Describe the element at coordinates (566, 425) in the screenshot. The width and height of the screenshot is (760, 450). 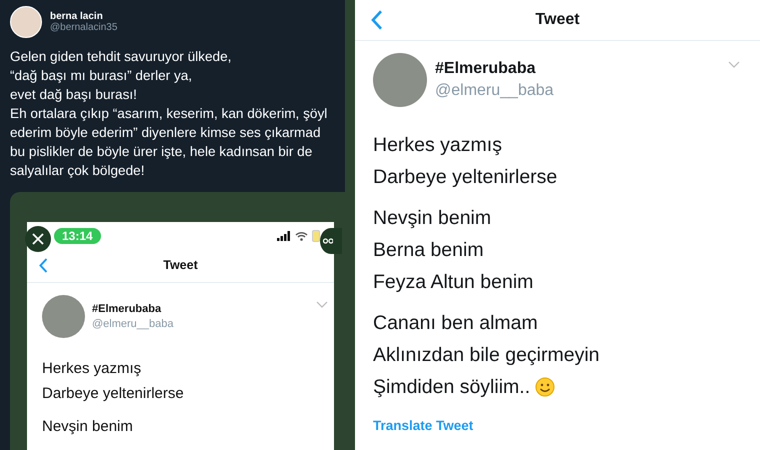
I see `translate-link: Translate Tweet` at that location.